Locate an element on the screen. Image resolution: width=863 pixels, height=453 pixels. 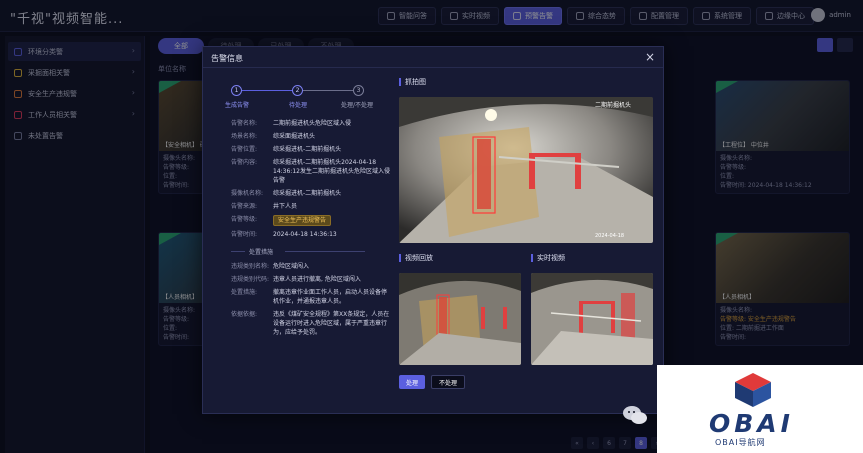
live-frame is located at coordinates (592, 319).